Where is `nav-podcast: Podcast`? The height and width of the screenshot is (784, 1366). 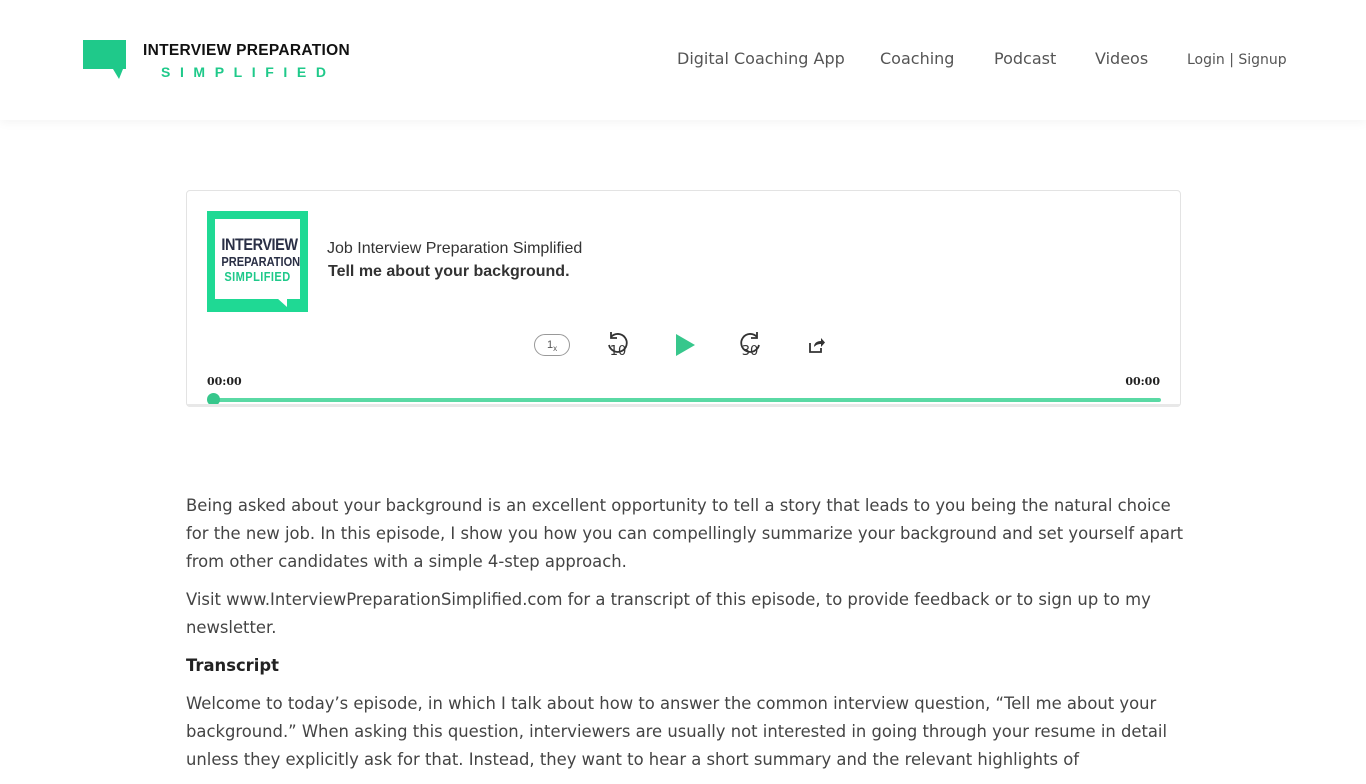 nav-podcast: Podcast is located at coordinates (1025, 58).